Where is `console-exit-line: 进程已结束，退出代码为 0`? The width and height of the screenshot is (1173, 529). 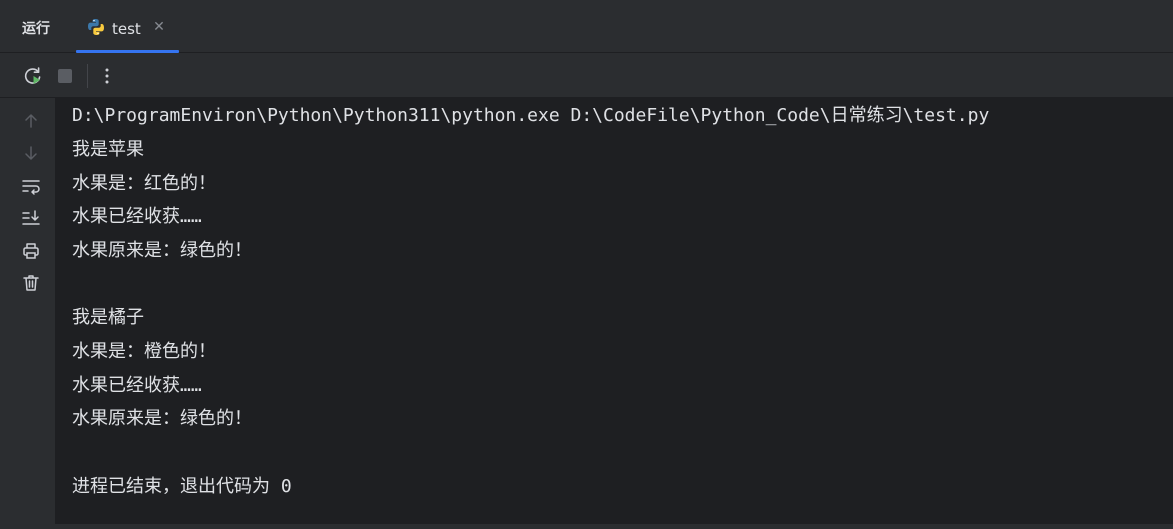 console-exit-line: 进程已结束，退出代码为 0 is located at coordinates (182, 486).